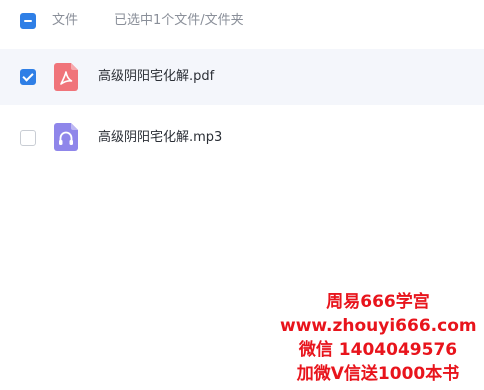 The image size is (484, 390). I want to click on watermark-line: 加微V信送1000本书, so click(378, 374).